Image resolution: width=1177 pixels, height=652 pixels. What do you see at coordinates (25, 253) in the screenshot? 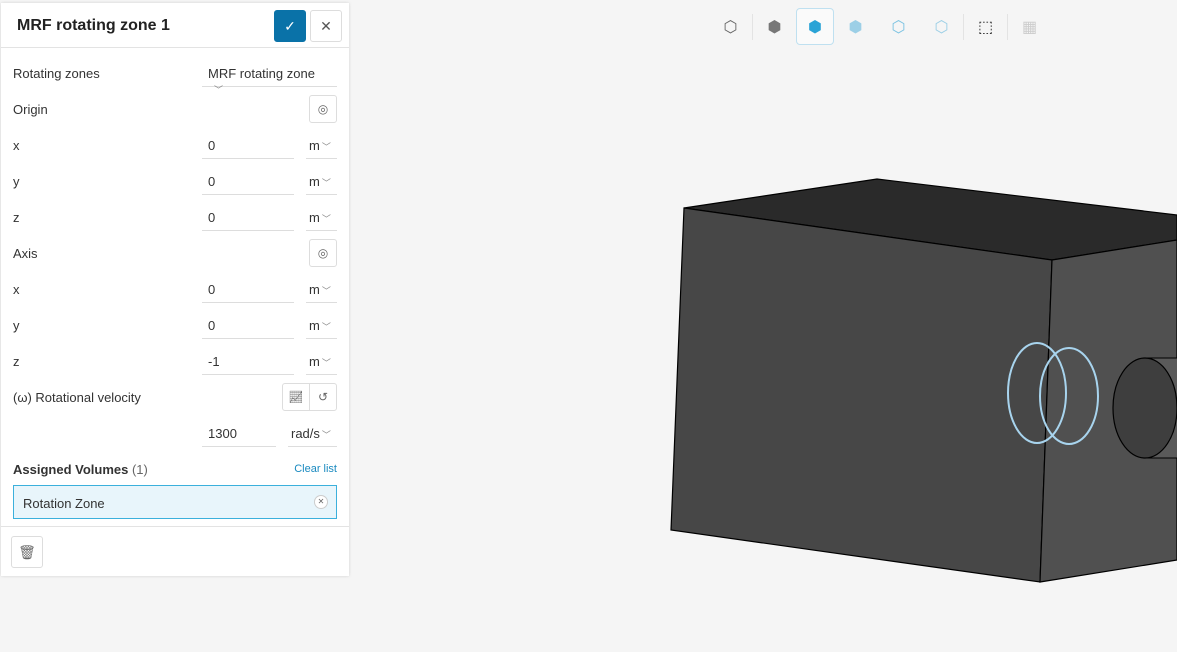
I see `axis-label: Axis` at bounding box center [25, 253].